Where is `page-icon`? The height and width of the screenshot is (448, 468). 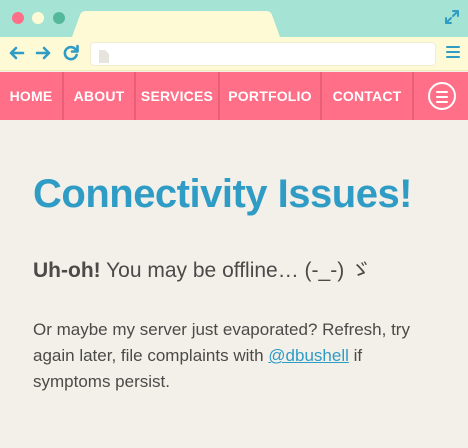
page-icon is located at coordinates (104, 55).